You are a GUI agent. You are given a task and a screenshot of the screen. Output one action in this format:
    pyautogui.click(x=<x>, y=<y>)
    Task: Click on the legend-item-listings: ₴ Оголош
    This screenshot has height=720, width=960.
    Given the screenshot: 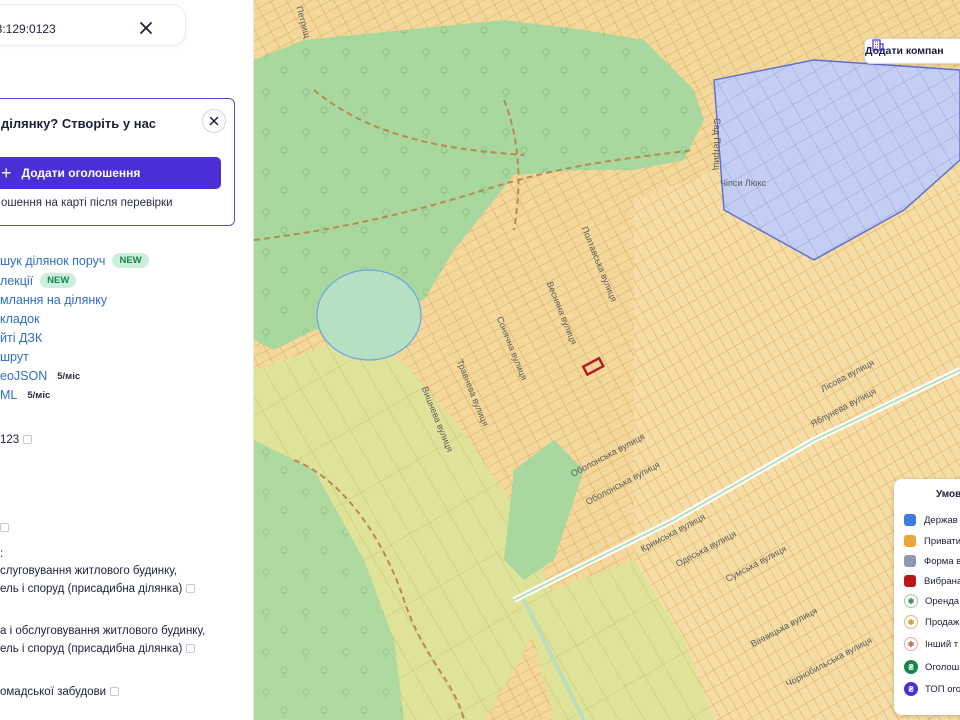 What is the action you would take?
    pyautogui.click(x=931, y=667)
    